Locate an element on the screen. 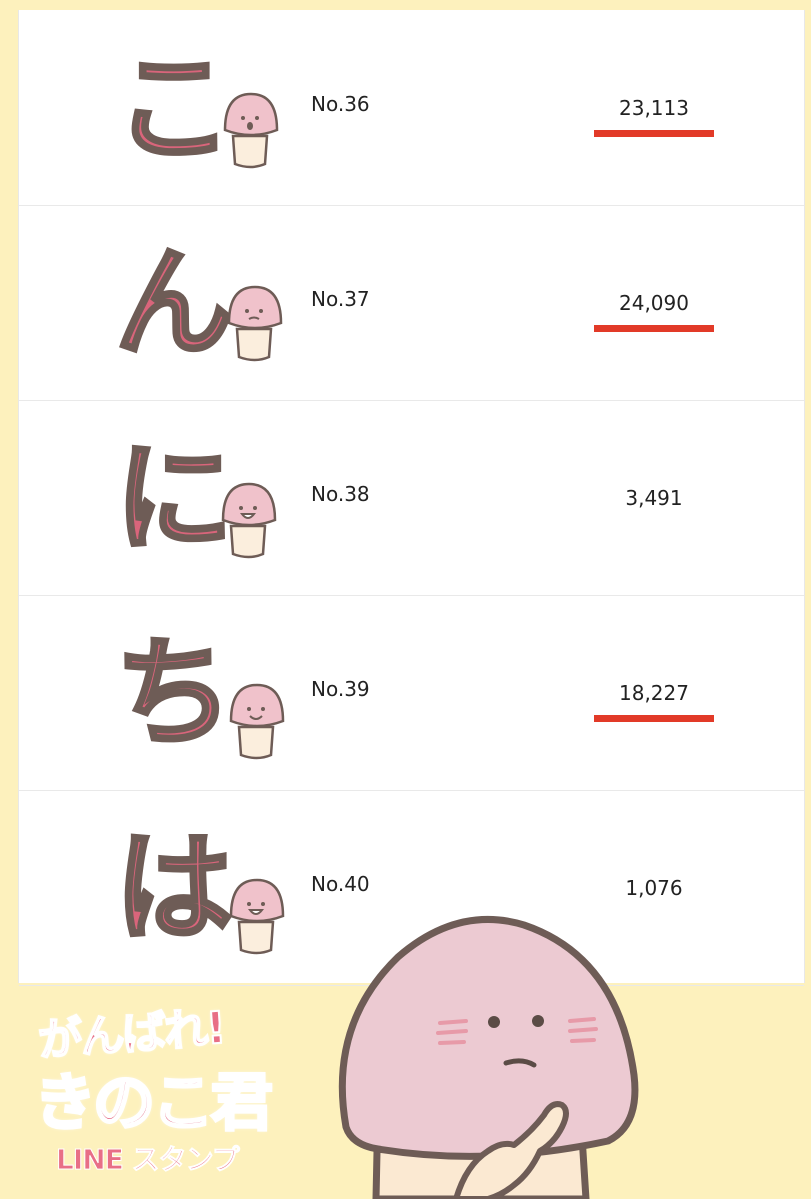 This screenshot has height=1199, width=811. stamp-image: は is located at coordinates (199, 888).